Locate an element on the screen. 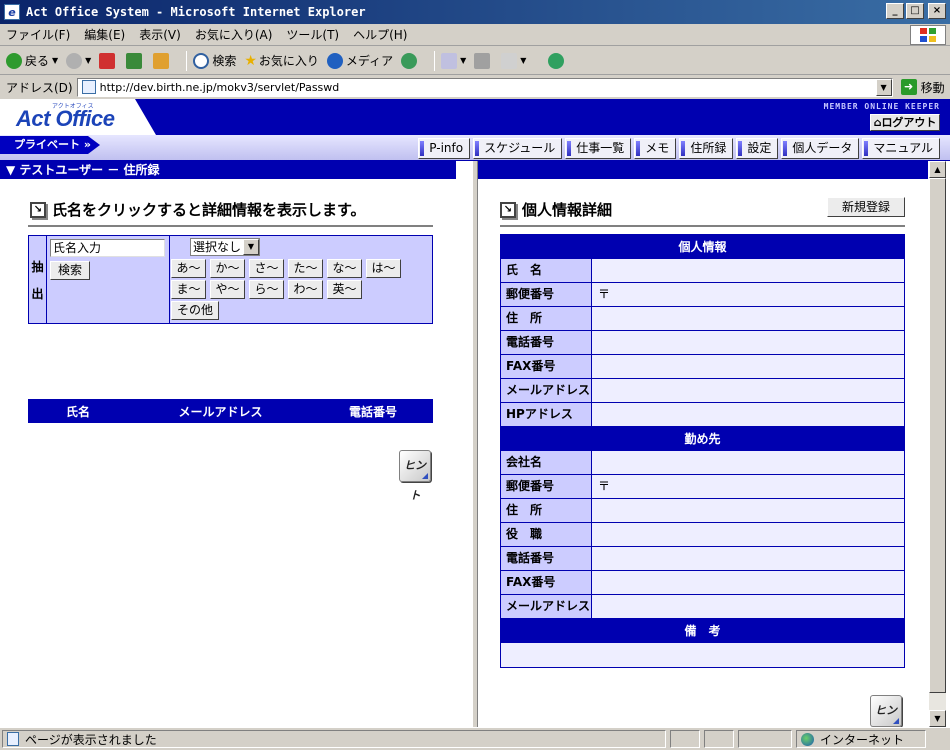 The width and height of the screenshot is (950, 750). vertical-scrollbar: ▲ ▼ is located at coordinates (937, 444).